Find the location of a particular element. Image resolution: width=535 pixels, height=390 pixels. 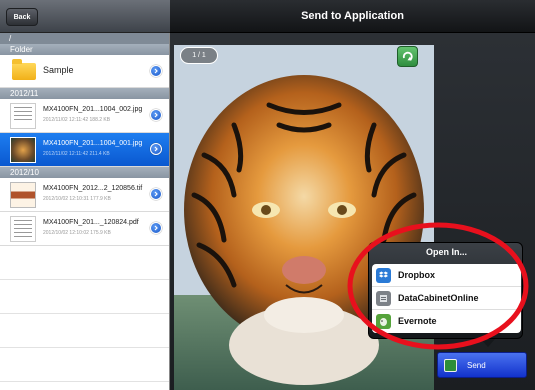

send-icon is located at coordinates (450, 365).